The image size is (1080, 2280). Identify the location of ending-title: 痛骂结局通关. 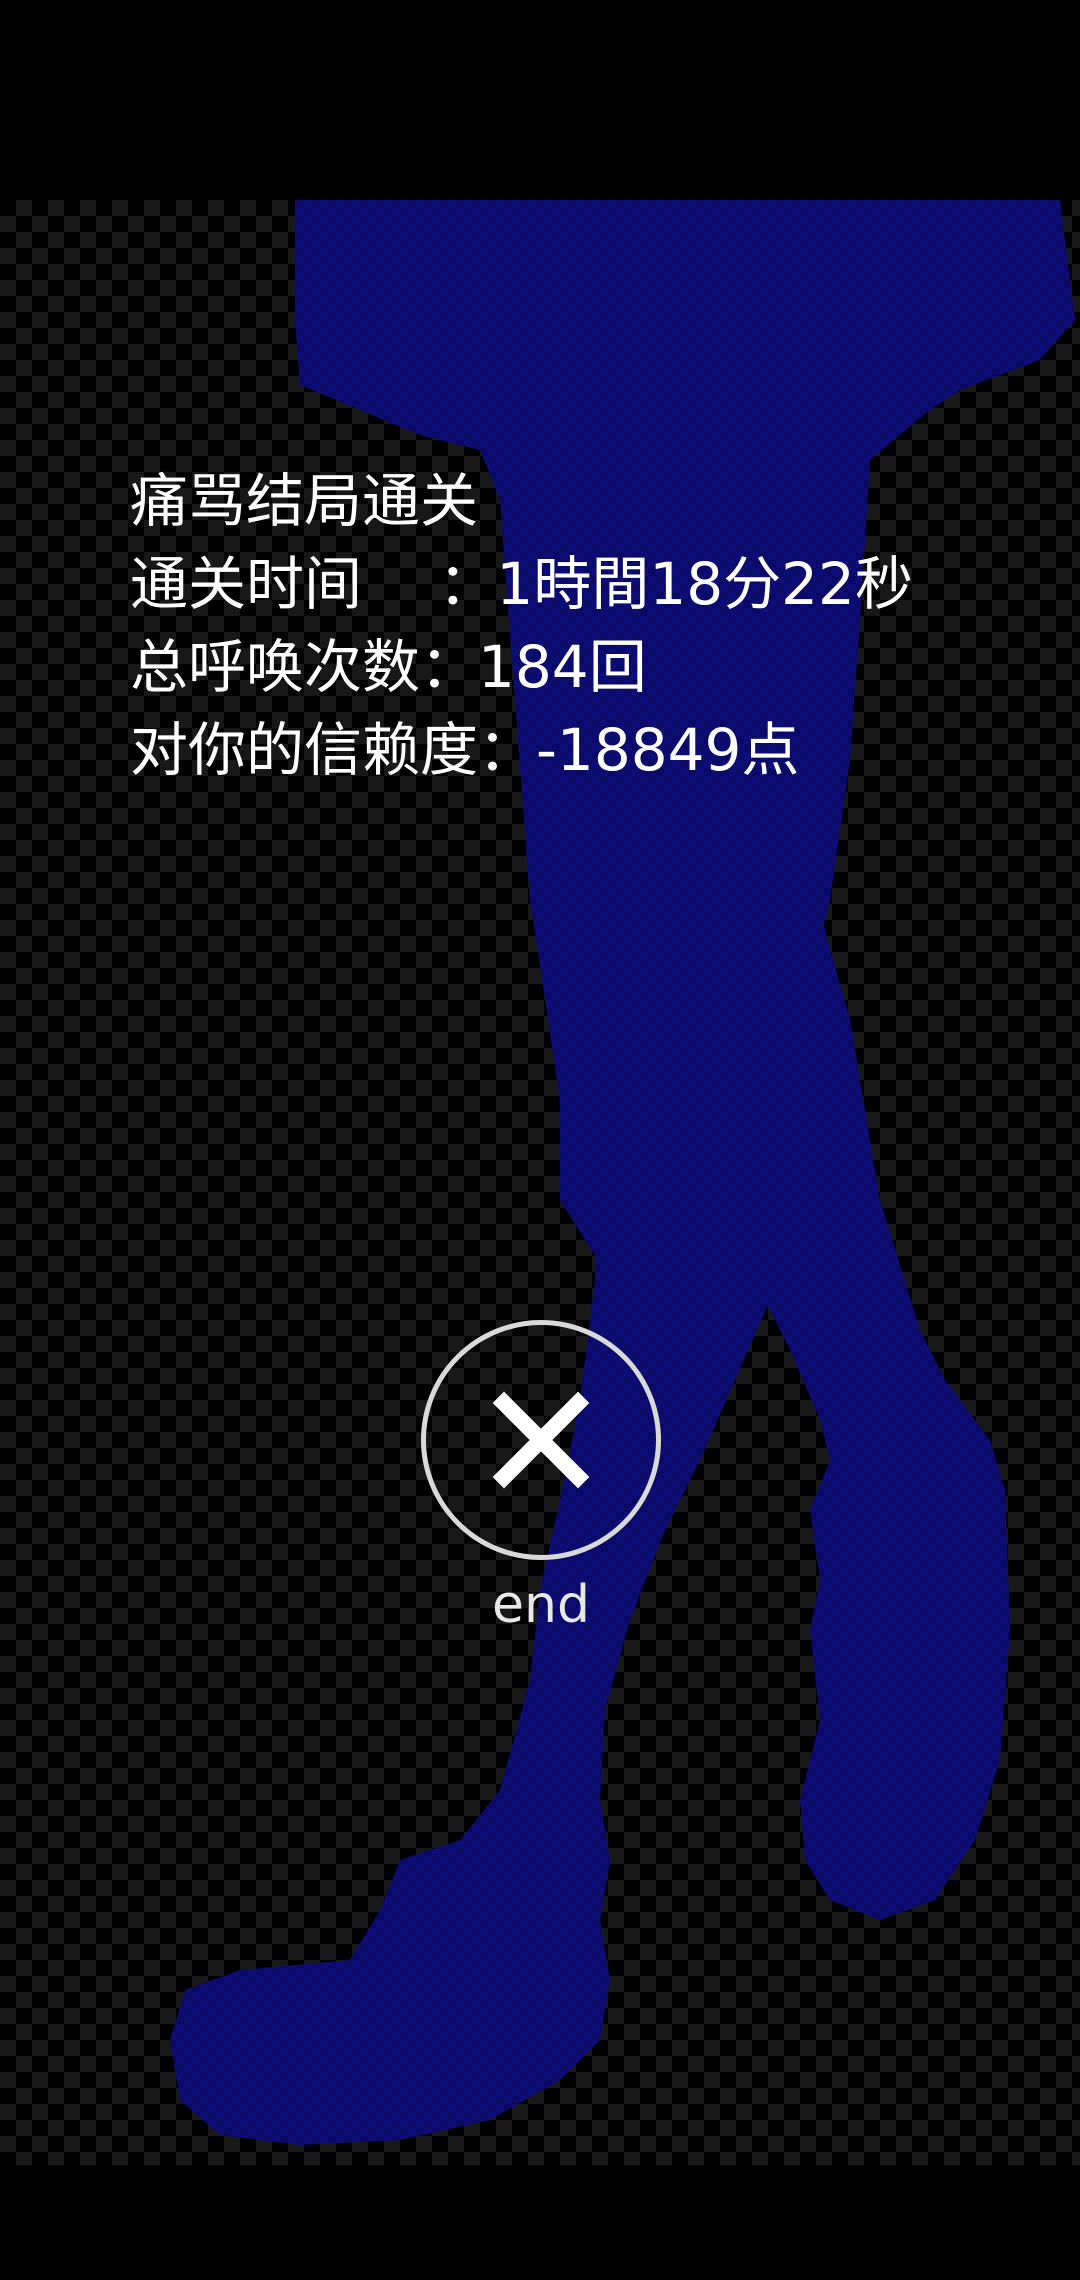
(304, 501).